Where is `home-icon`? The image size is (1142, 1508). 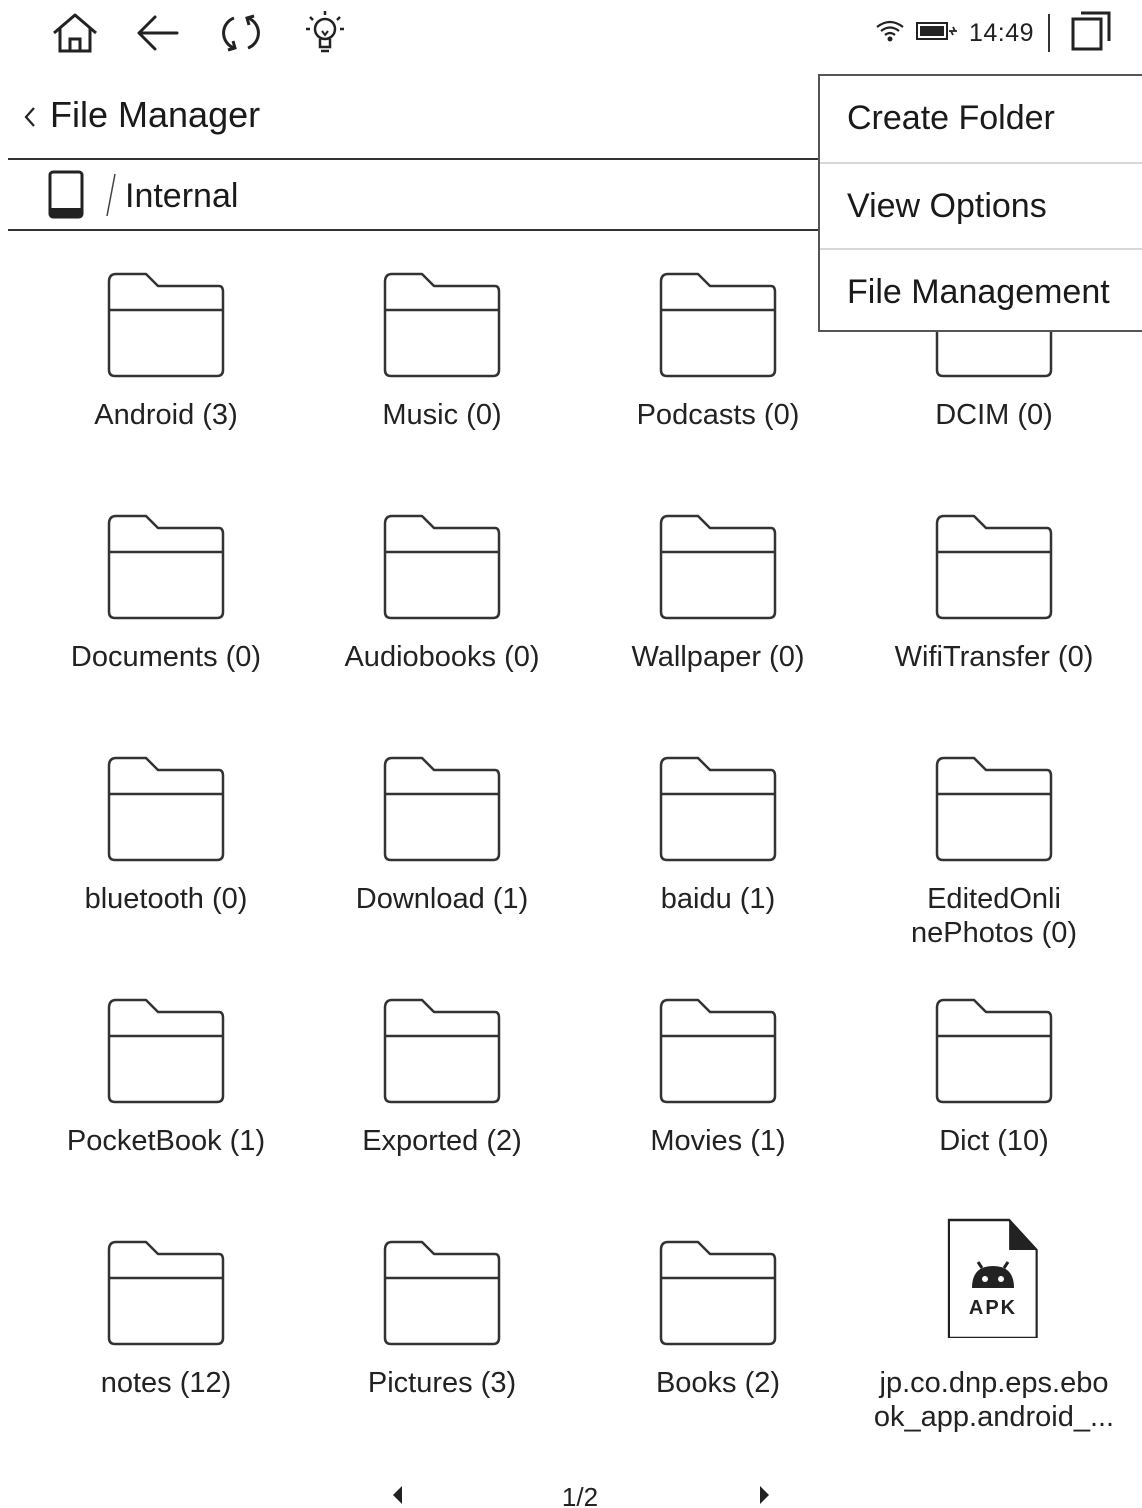 home-icon is located at coordinates (75, 33).